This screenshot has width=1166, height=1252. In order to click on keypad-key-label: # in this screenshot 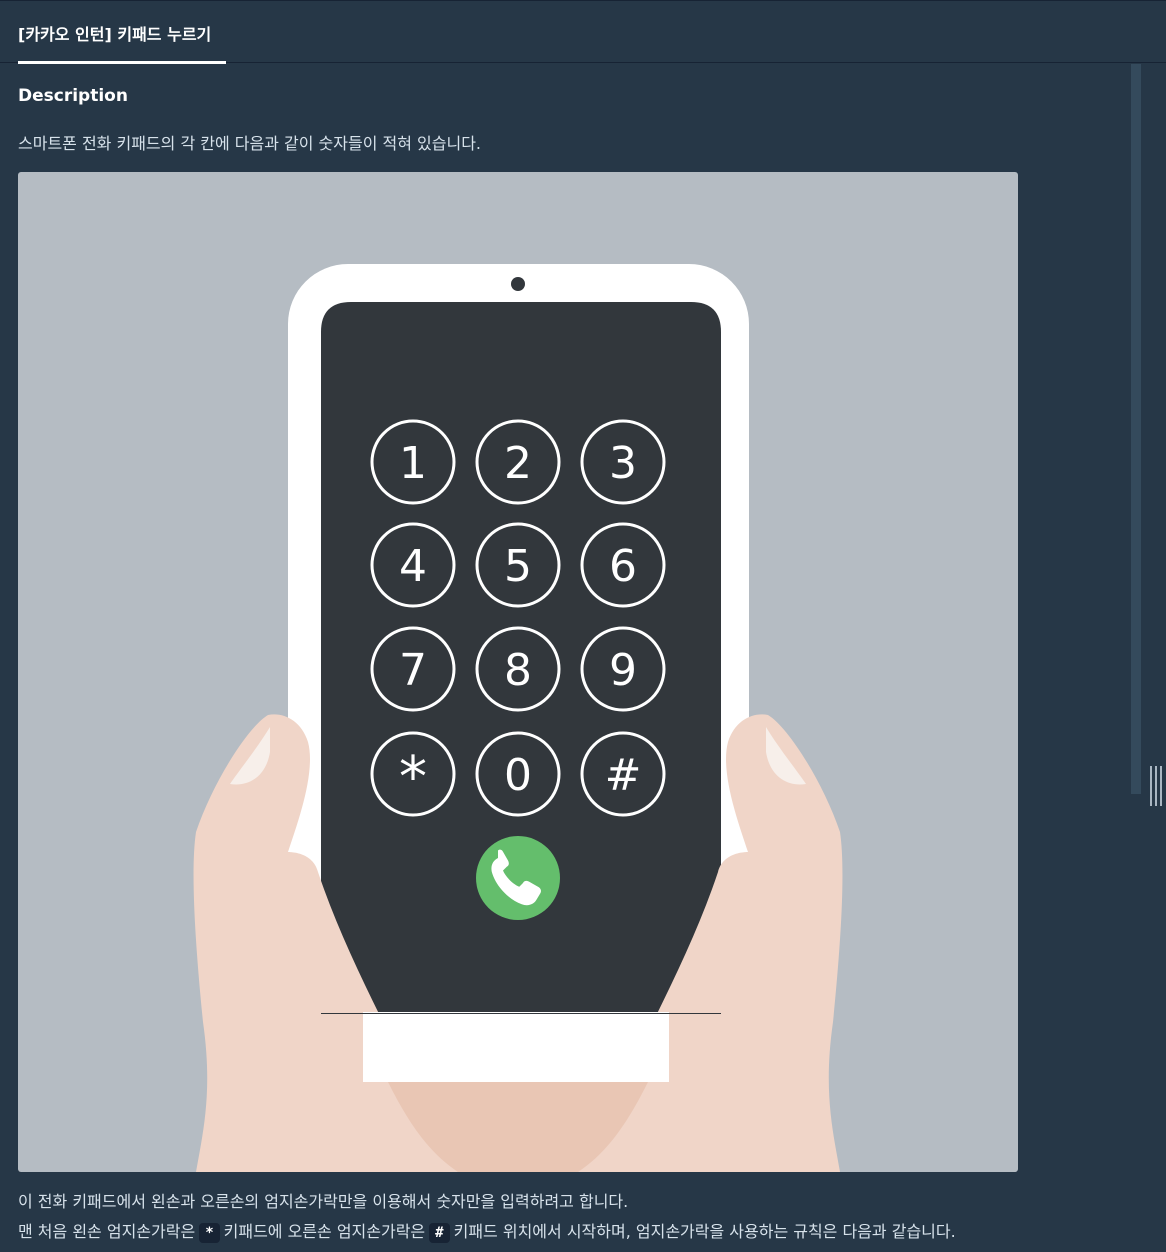, I will do `click(623, 775)`.